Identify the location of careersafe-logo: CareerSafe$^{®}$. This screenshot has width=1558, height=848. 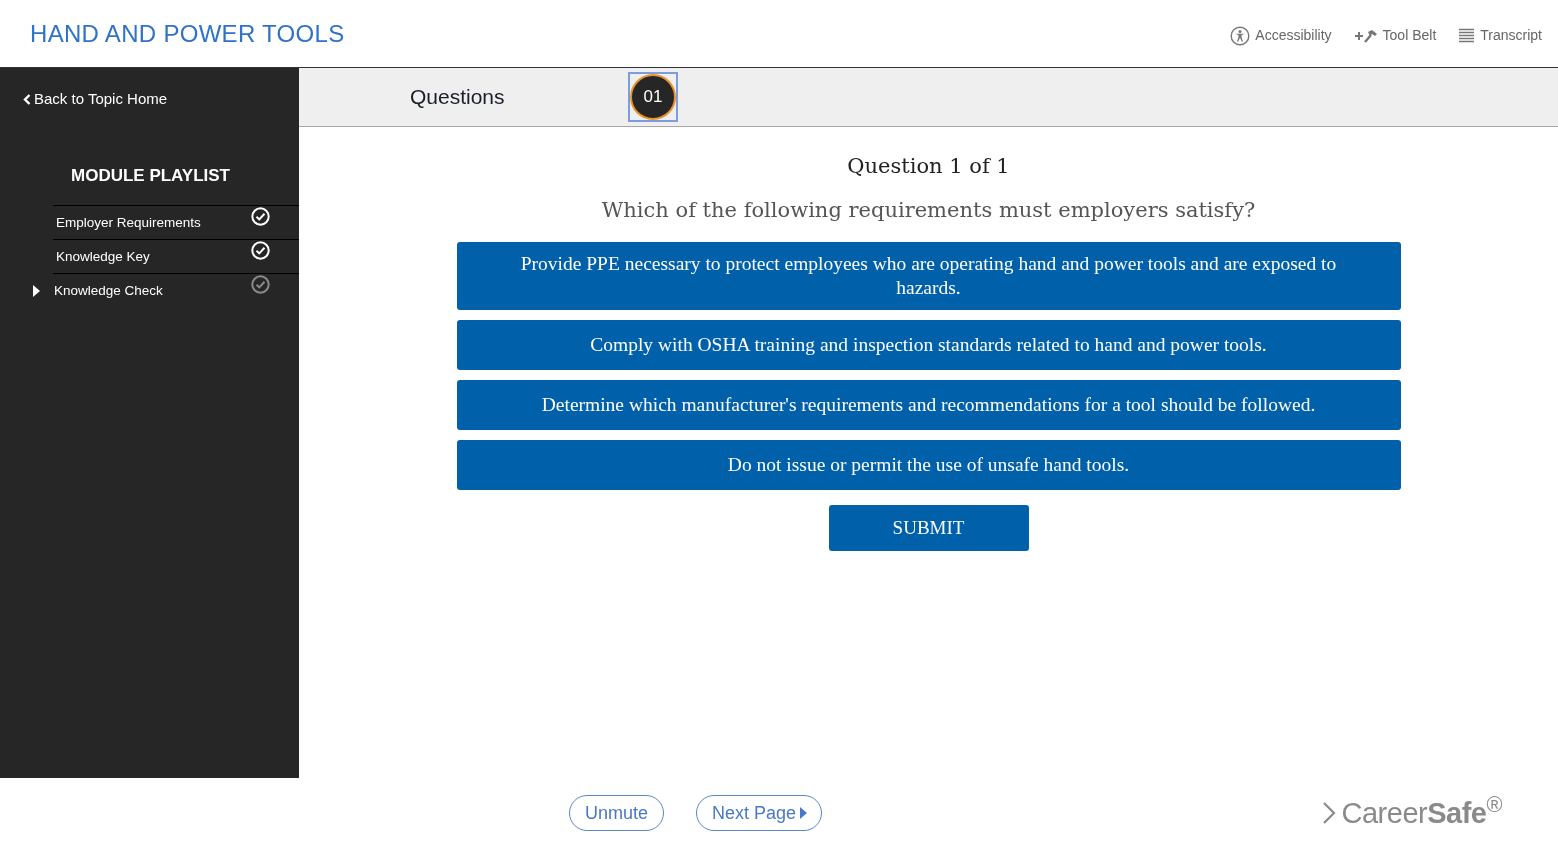
(1421, 813).